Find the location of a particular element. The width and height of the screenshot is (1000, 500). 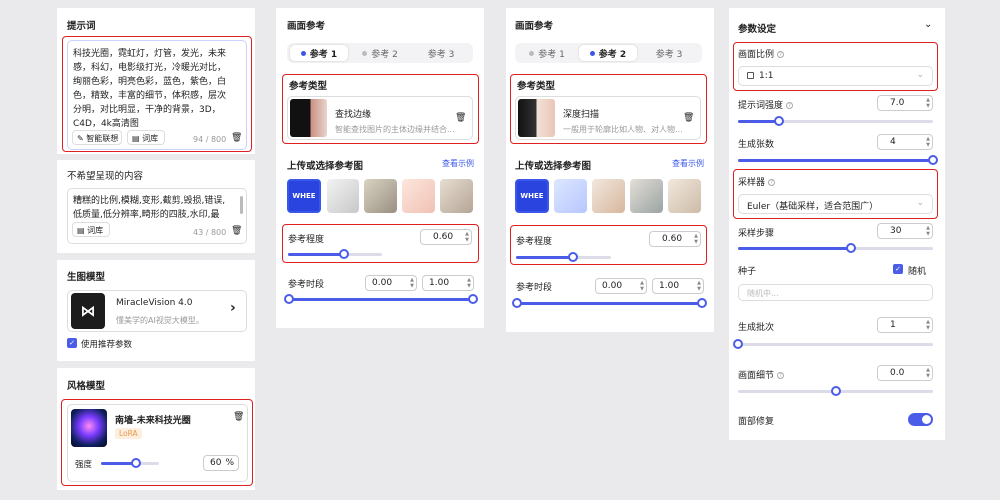

model-title: 生图模型 is located at coordinates (86, 277).